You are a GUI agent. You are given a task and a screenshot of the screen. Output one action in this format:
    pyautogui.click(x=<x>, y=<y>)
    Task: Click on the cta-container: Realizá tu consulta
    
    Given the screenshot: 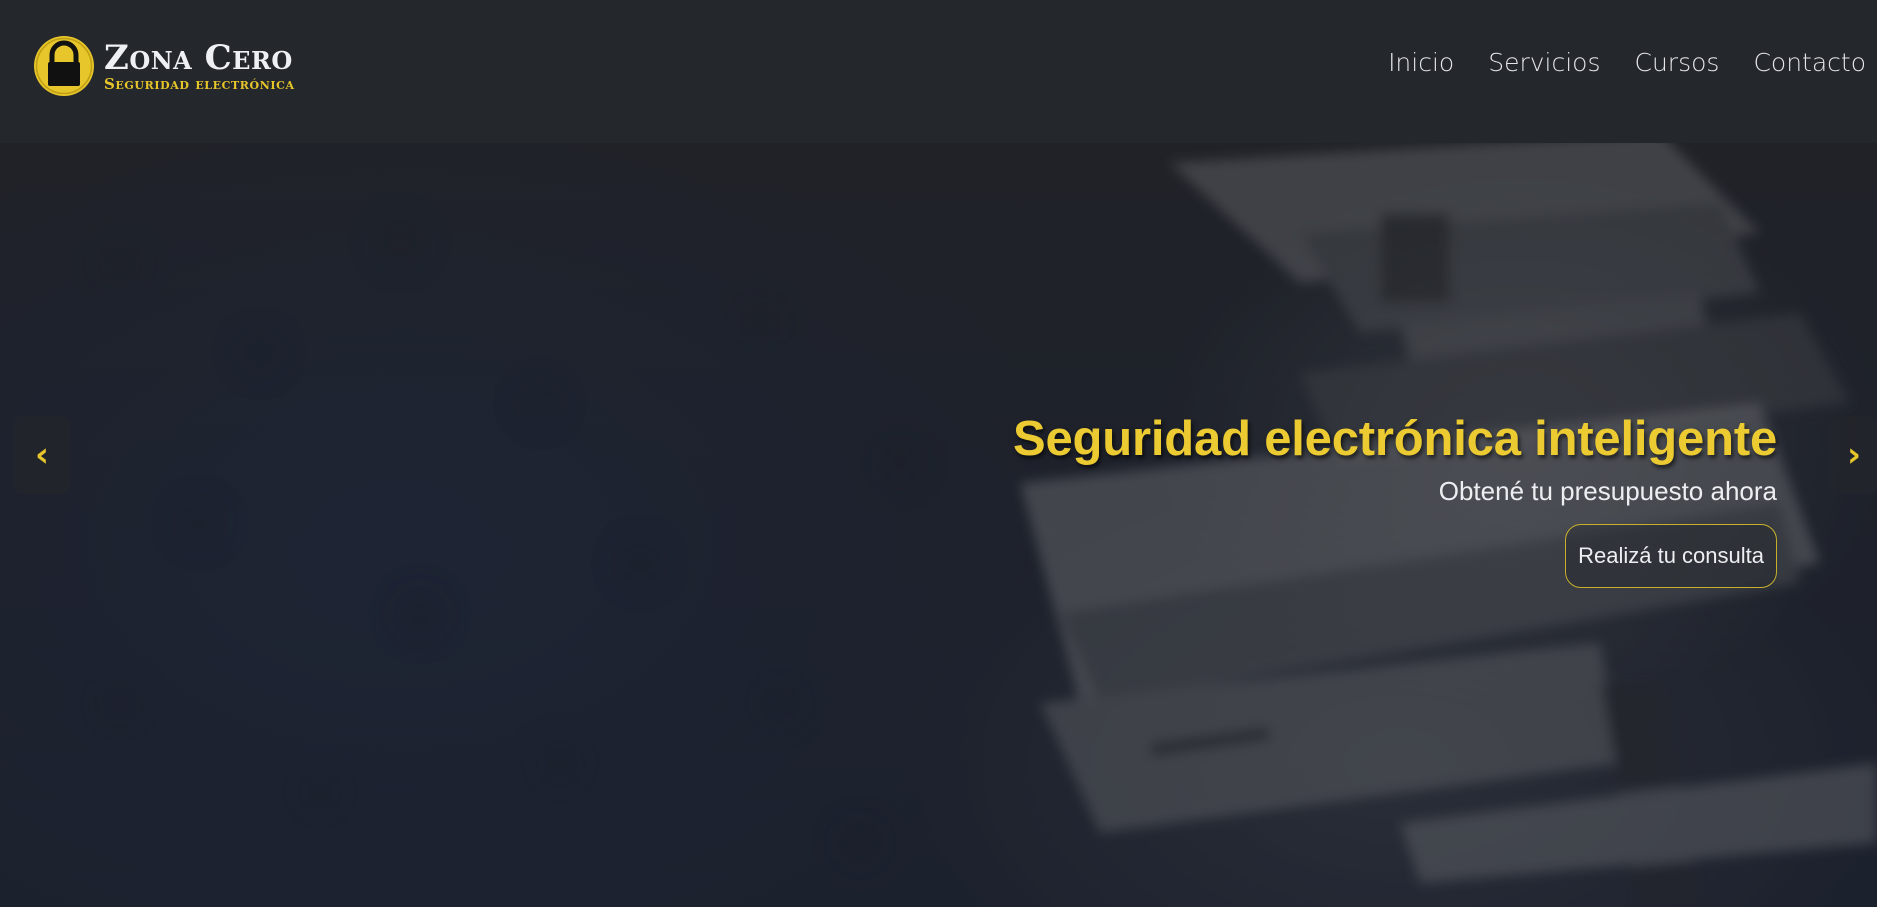 What is the action you would take?
    pyautogui.click(x=1327, y=556)
    